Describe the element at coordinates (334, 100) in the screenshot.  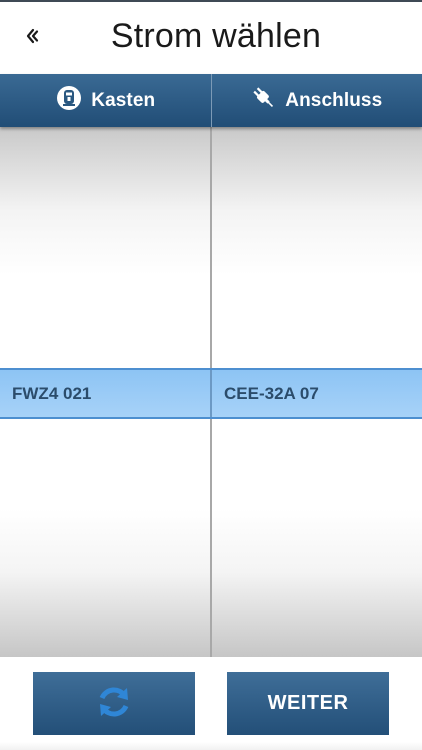
I see `column-header-anschluss-label: Anschluss` at that location.